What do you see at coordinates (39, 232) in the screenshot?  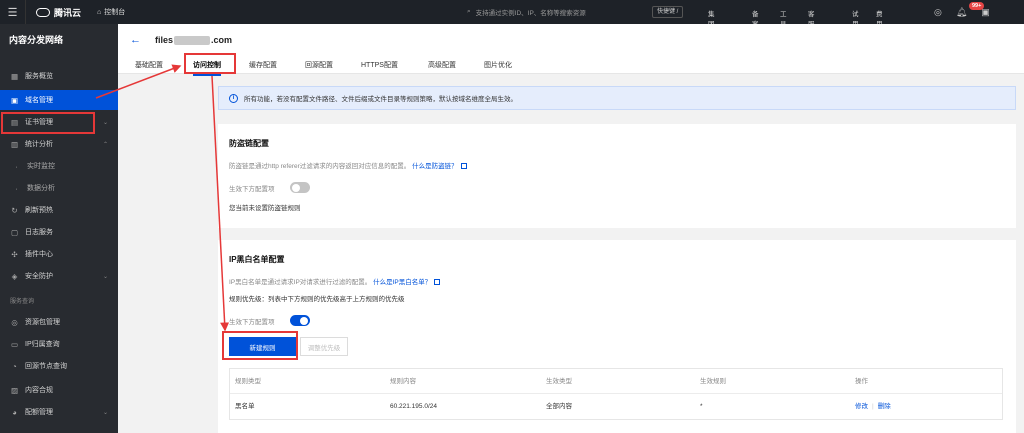 I see `sidebar-item-label: 日志服务` at bounding box center [39, 232].